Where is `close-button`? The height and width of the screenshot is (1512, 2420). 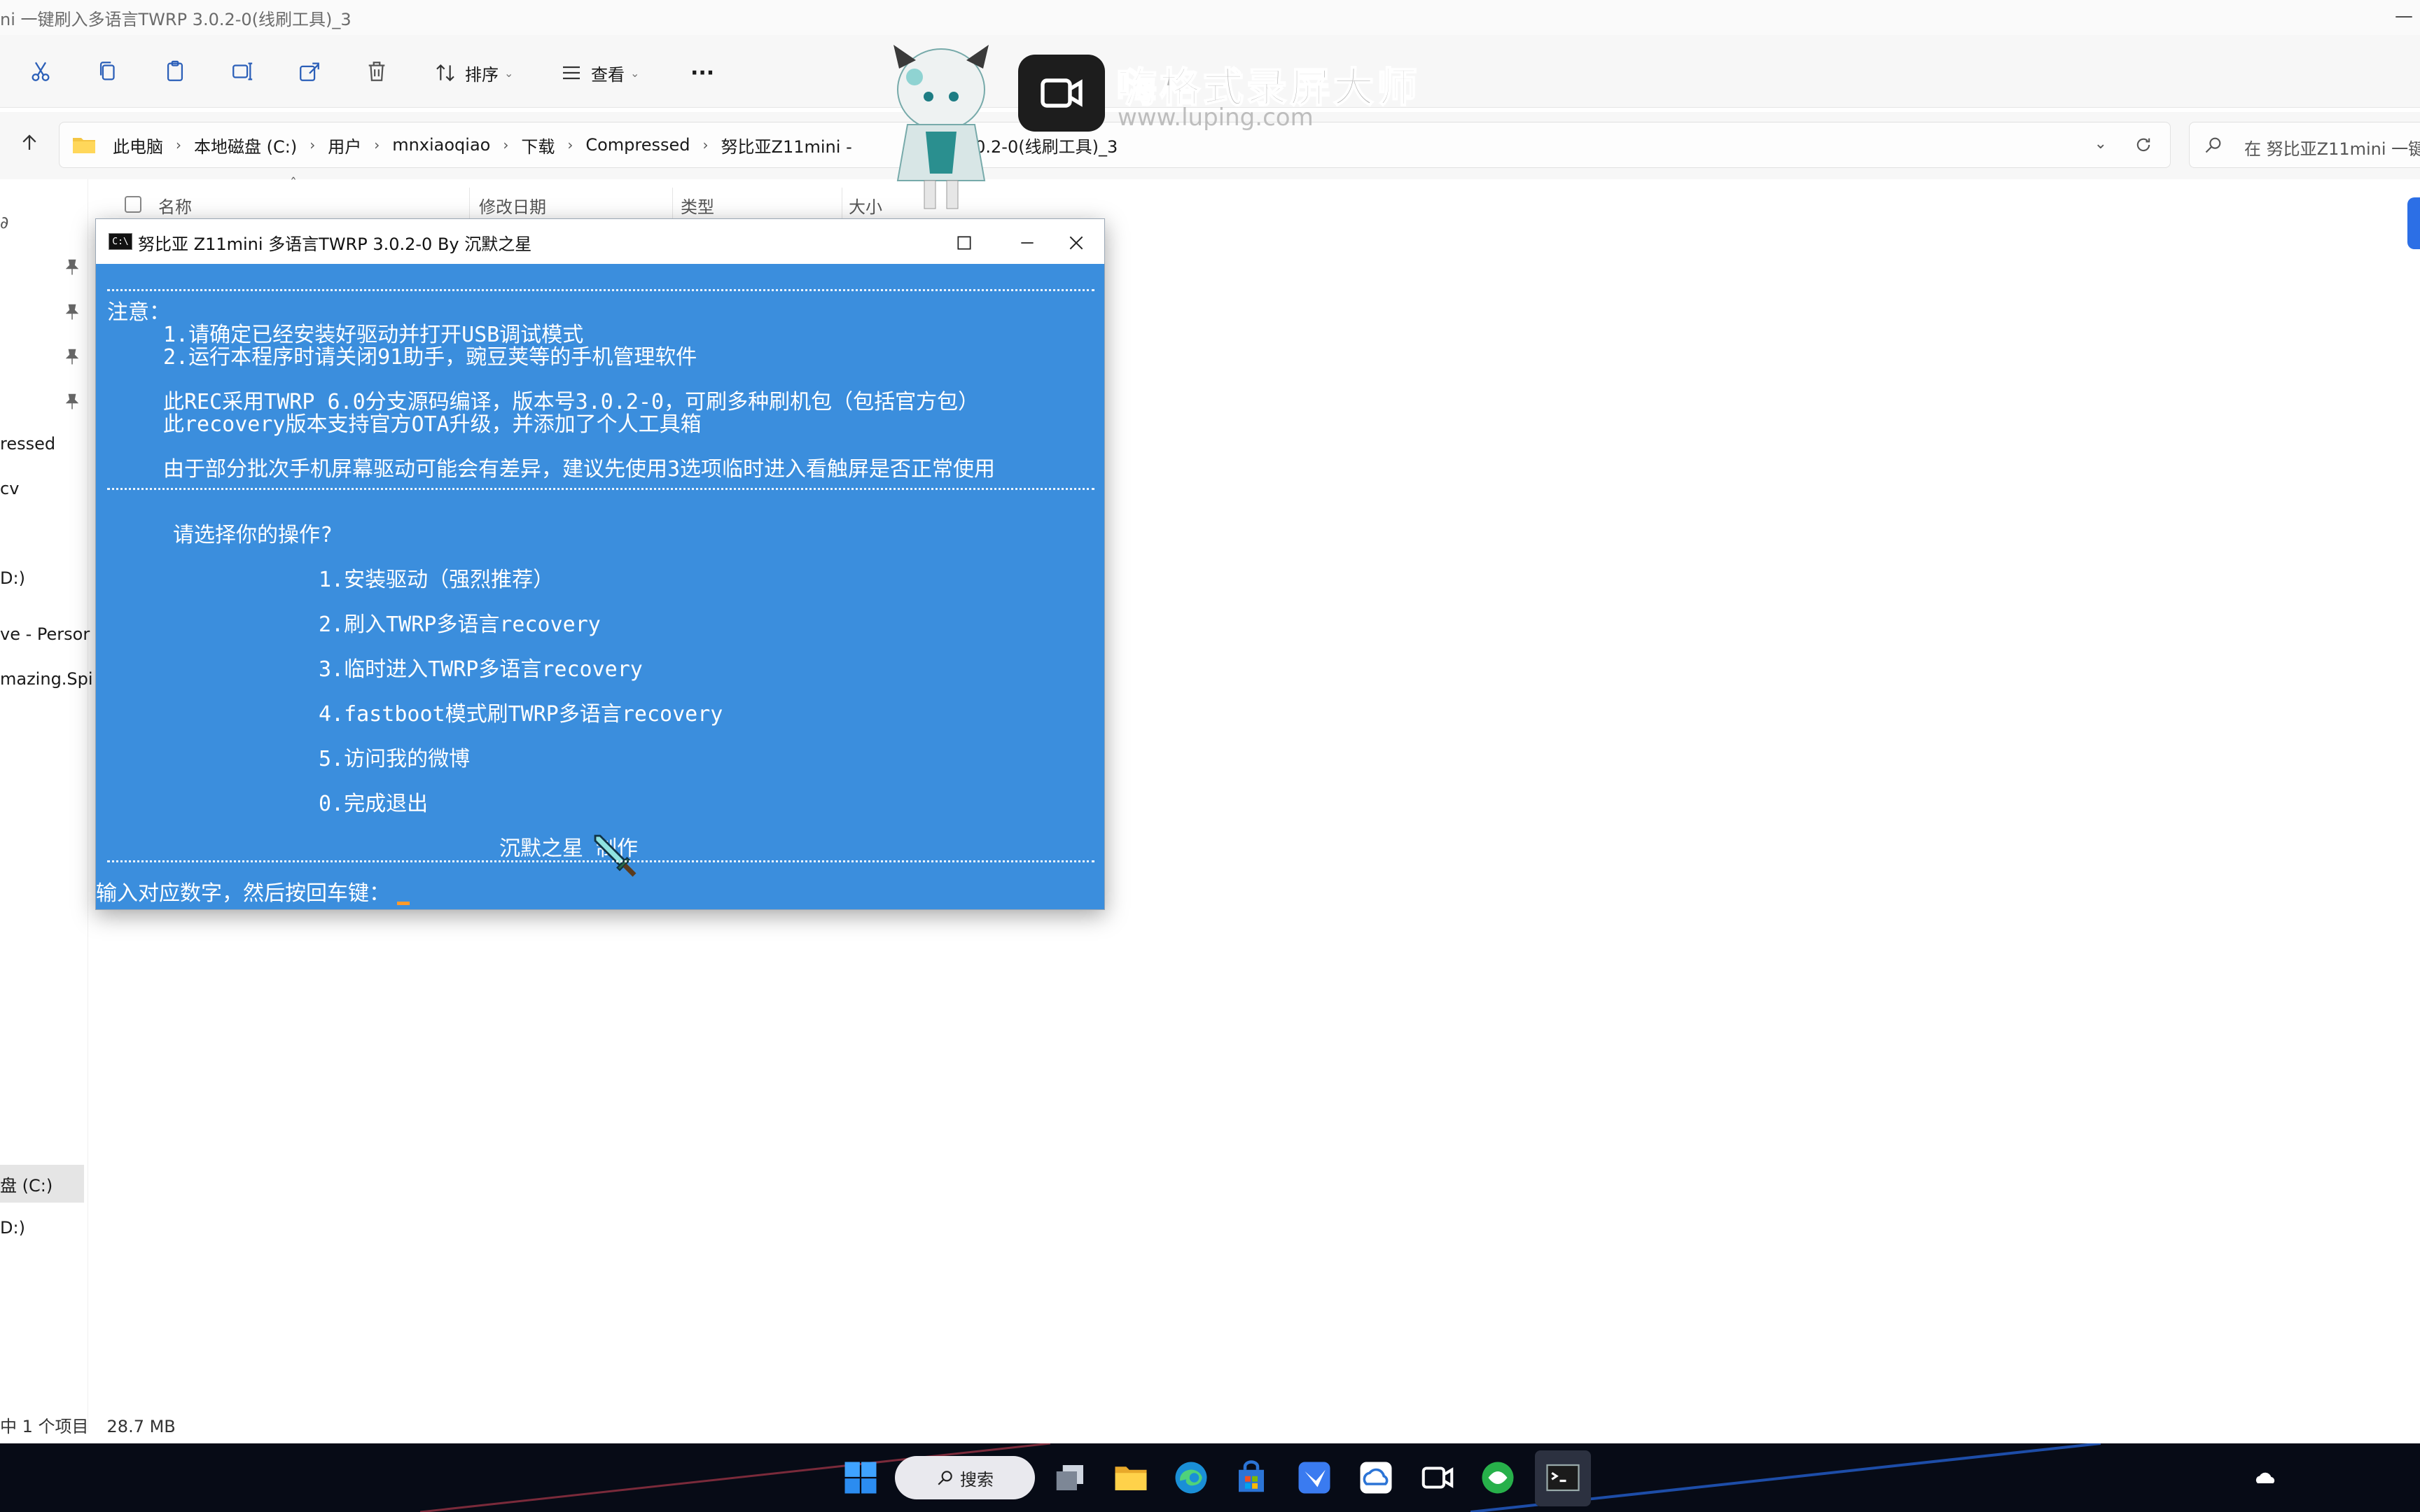
close-button is located at coordinates (1076, 243).